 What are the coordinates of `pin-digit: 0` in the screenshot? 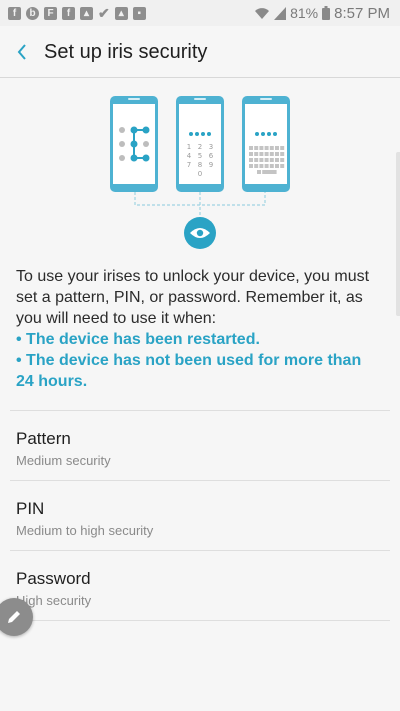 It's located at (200, 174).